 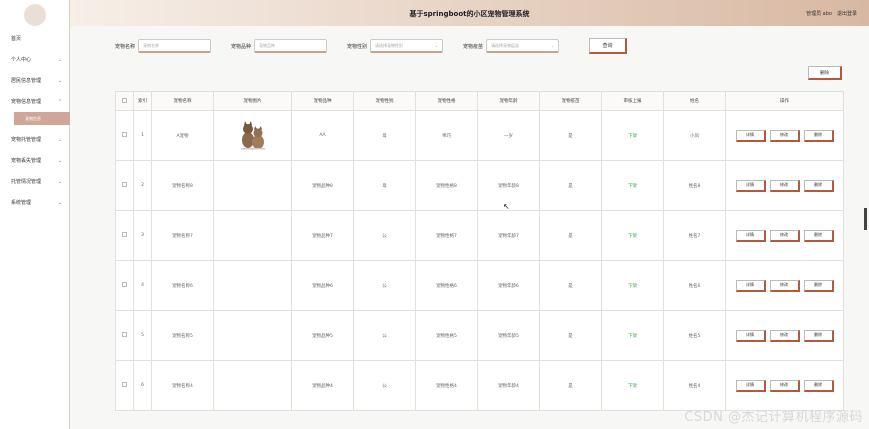 What do you see at coordinates (523, 46) in the screenshot?
I see `vaccine-select: 请选择宠物疫苗 ⌄` at bounding box center [523, 46].